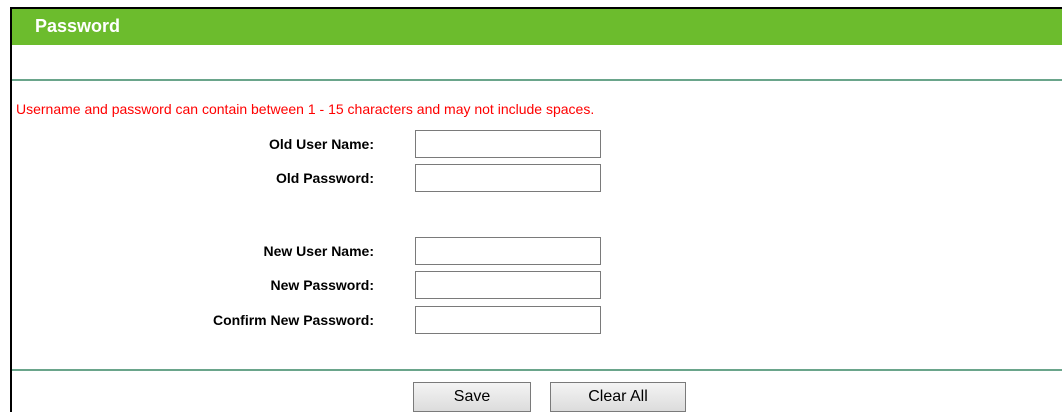 The height and width of the screenshot is (412, 1062). What do you see at coordinates (537, 370) in the screenshot?
I see `bottom-divider` at bounding box center [537, 370].